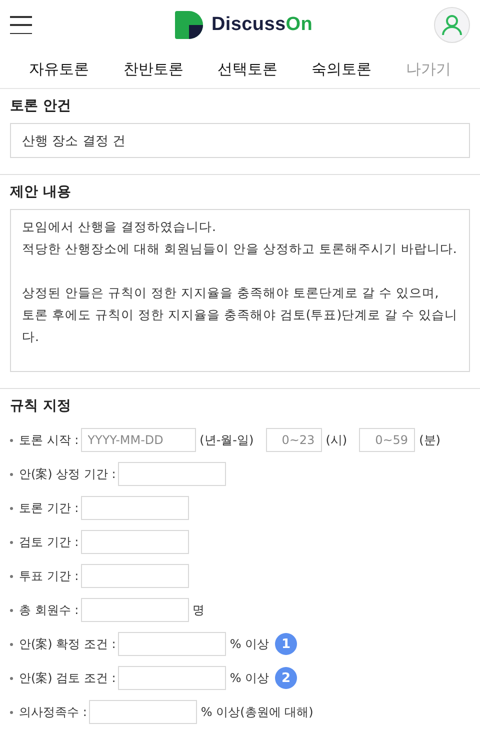  What do you see at coordinates (67, 474) in the screenshot?
I see `rule-label: 안(案) 상정 기간 :` at bounding box center [67, 474].